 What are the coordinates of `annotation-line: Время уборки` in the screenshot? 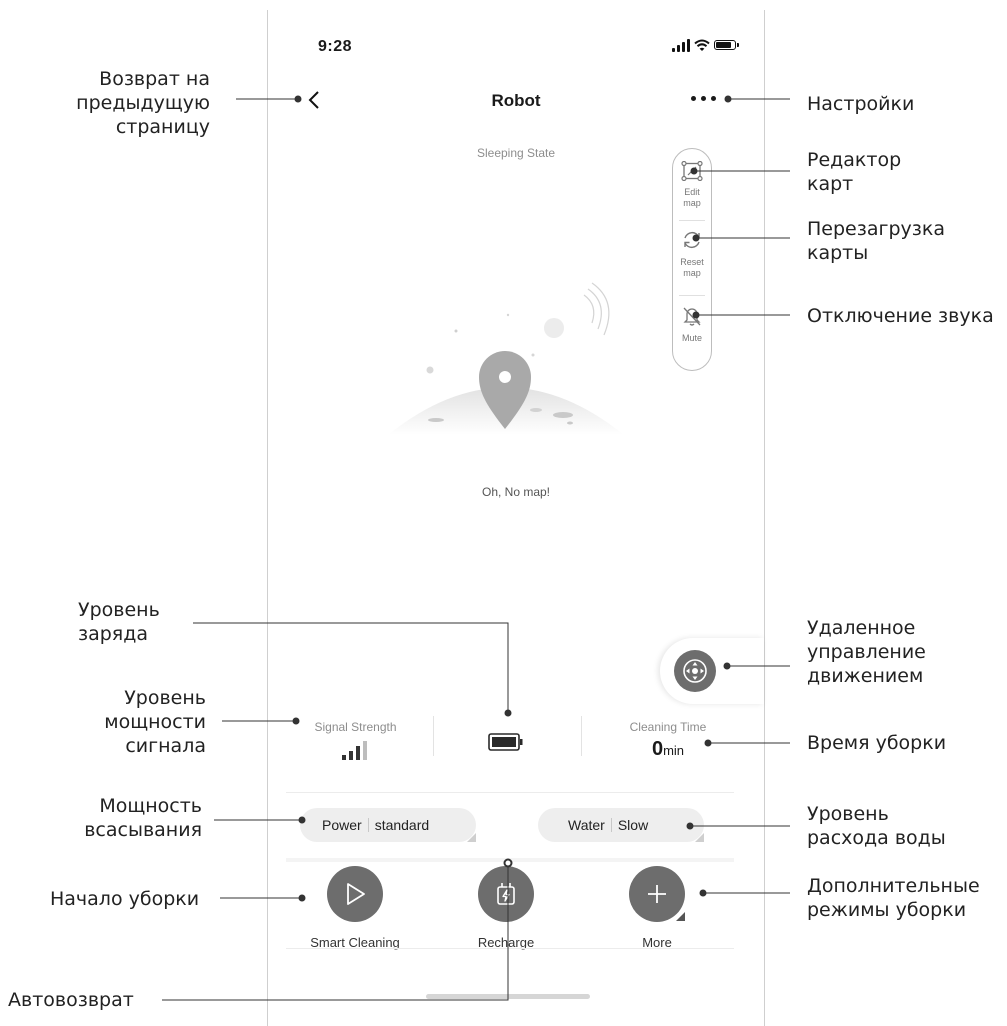 It's located at (877, 743).